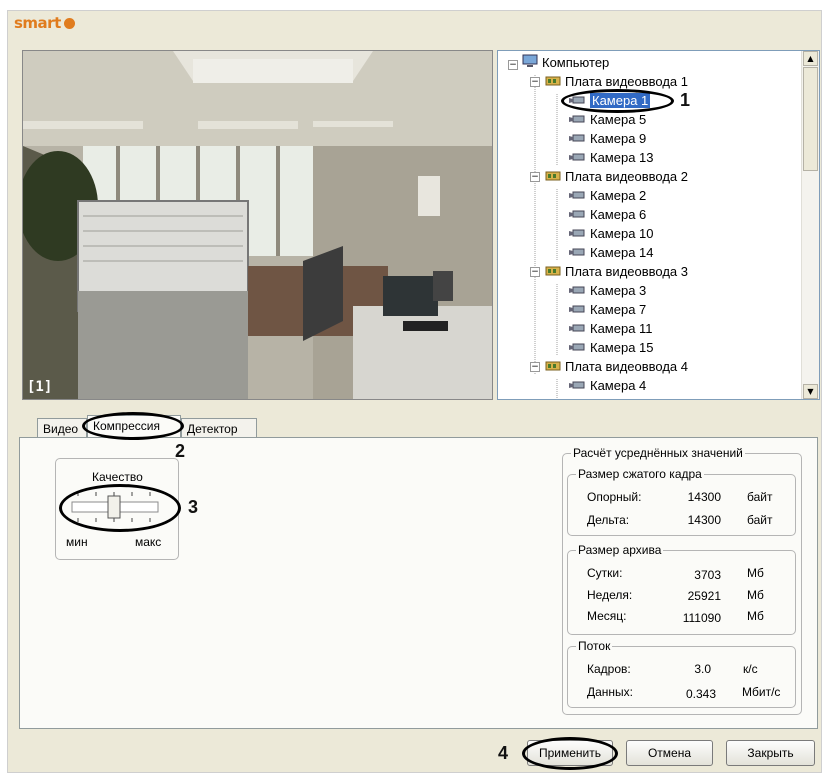 This screenshot has height=773, width=822. I want to click on tree-node-camera: Камера 11, so click(610, 328).